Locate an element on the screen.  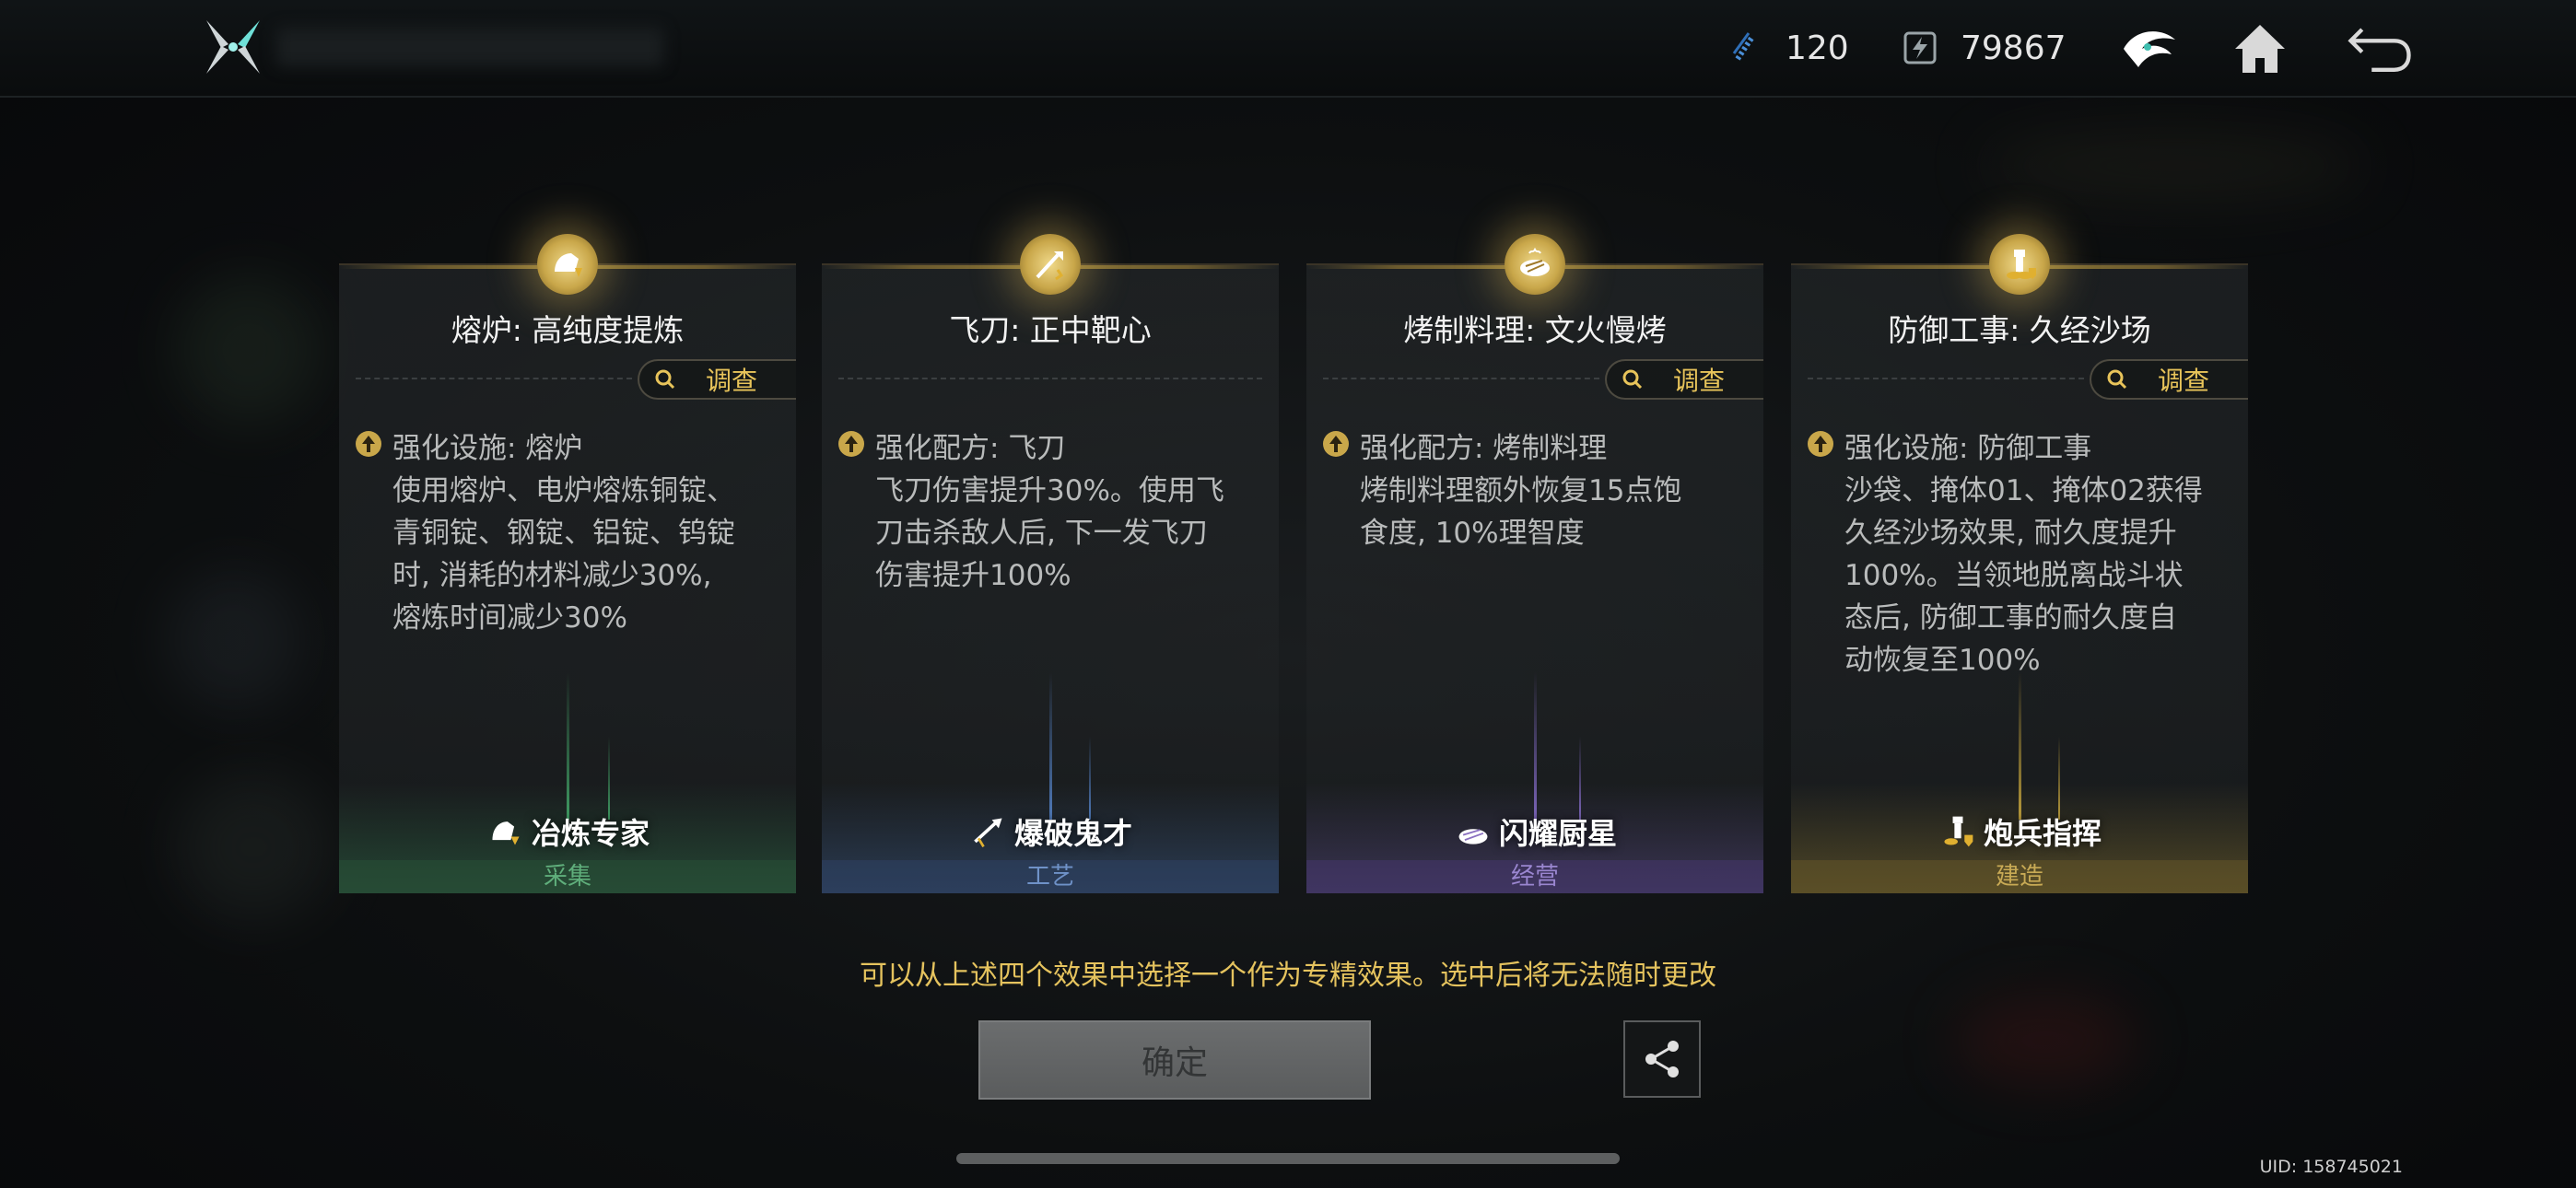
desc-line: 烤制料理额外恢复15点饱 is located at coordinates (1521, 490).